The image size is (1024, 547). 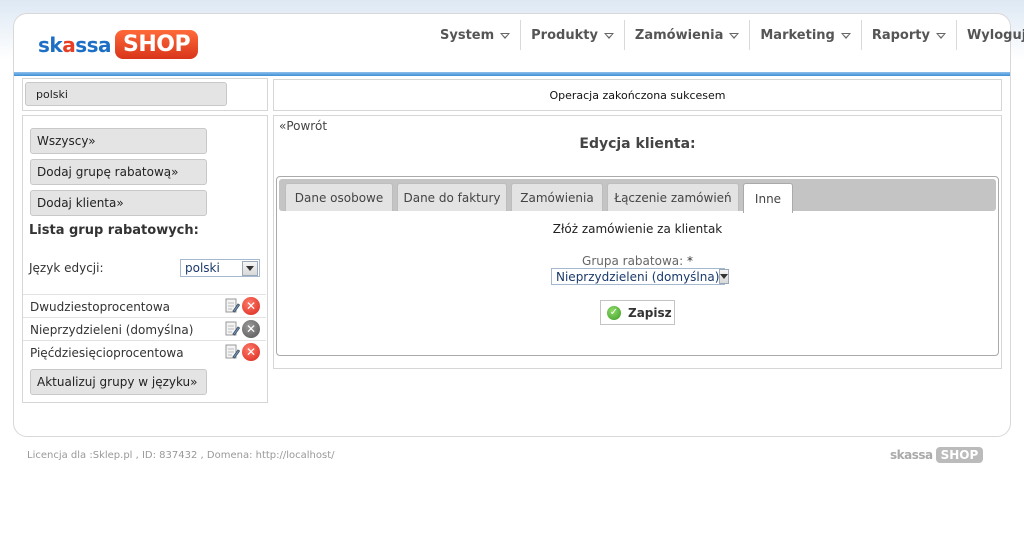 I want to click on tab-other: Inne, so click(x=768, y=198).